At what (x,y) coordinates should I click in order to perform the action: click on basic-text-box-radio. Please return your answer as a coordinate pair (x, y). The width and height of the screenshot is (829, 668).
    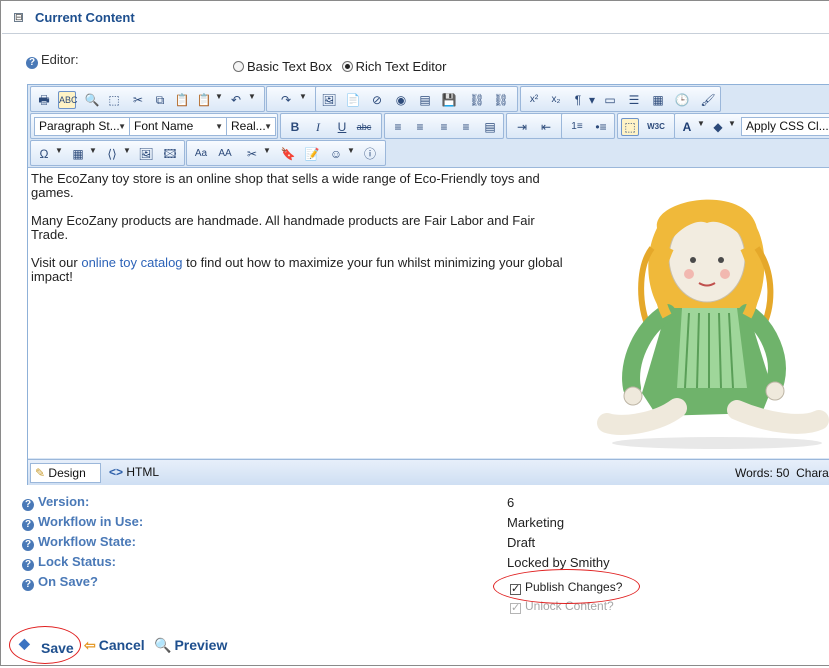
    Looking at the image, I should click on (238, 66).